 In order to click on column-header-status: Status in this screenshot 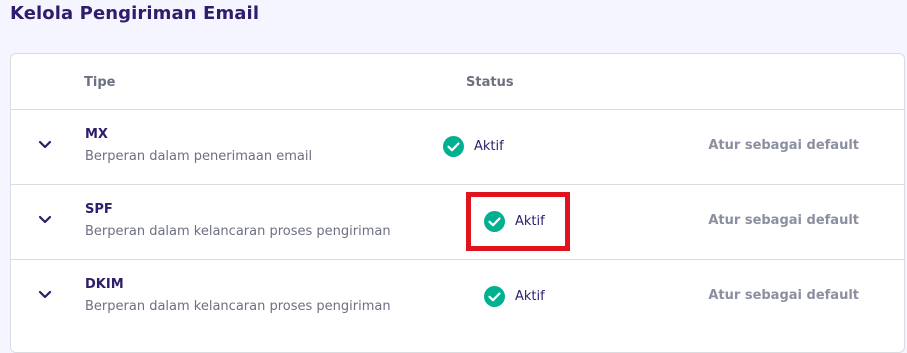, I will do `click(490, 82)`.